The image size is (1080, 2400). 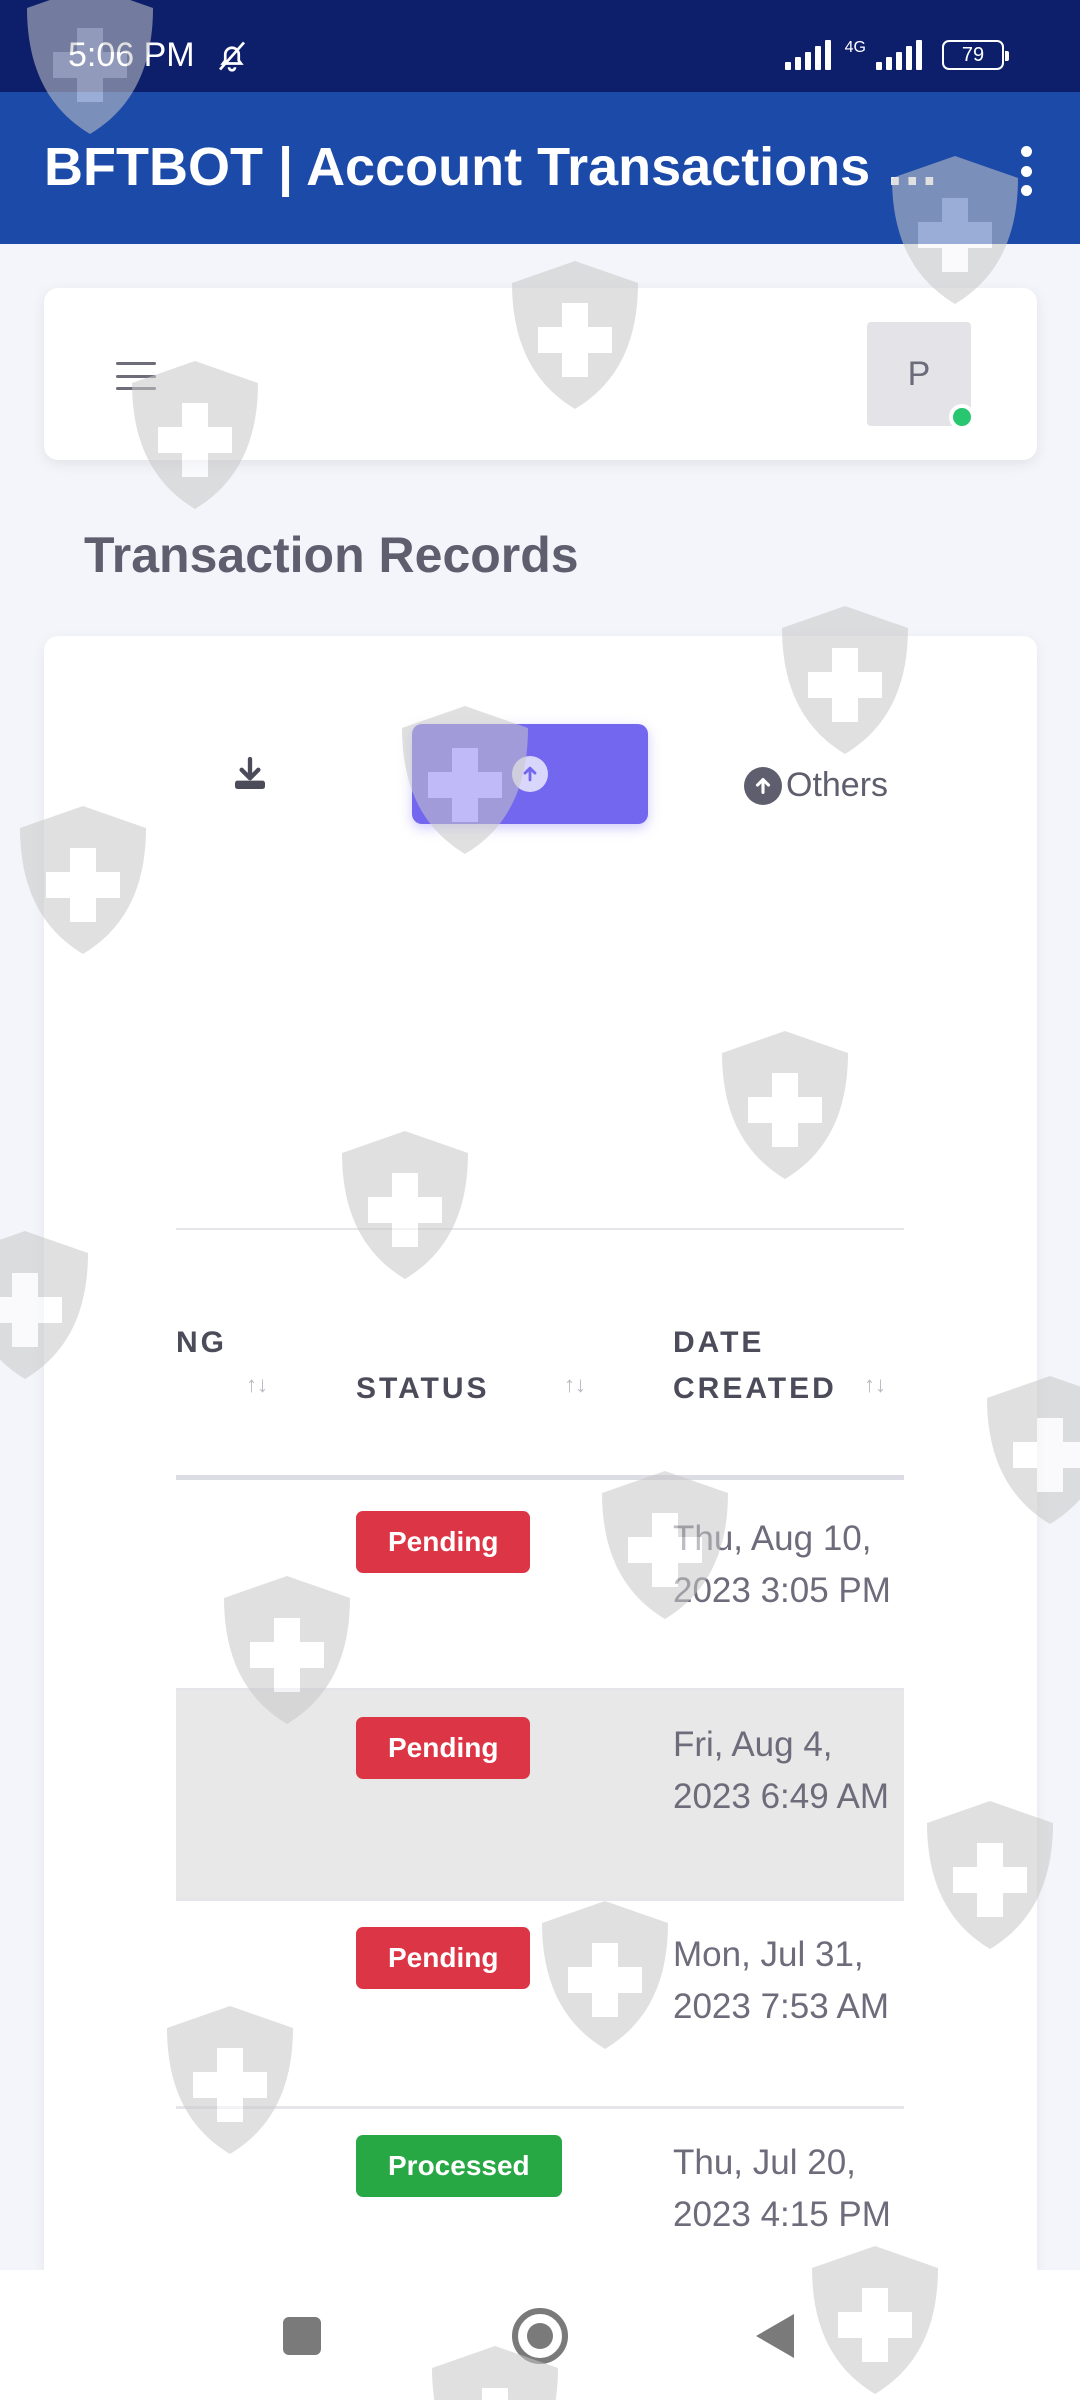 I want to click on table-row: Processed Thu, Jul 20, 2023 4:15 PM, so click(x=540, y=2202).